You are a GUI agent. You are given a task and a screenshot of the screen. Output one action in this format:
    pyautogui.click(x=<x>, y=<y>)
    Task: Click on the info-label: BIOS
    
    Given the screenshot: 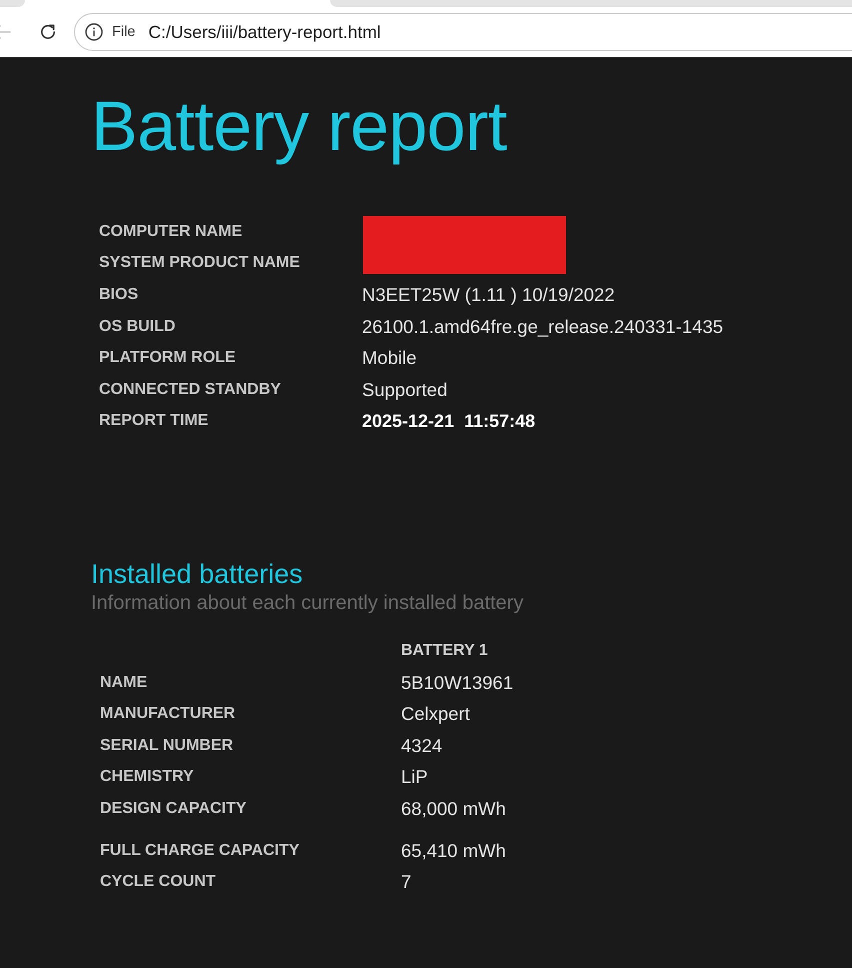 What is the action you would take?
    pyautogui.click(x=118, y=295)
    